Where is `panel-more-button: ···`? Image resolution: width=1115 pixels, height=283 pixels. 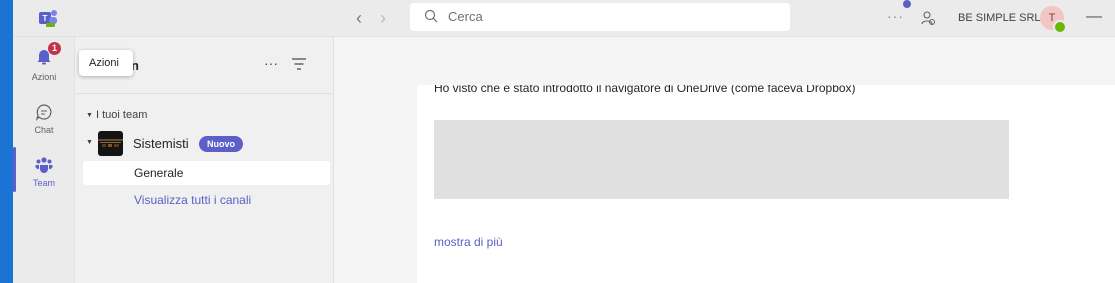
panel-more-button: ··· is located at coordinates (271, 63).